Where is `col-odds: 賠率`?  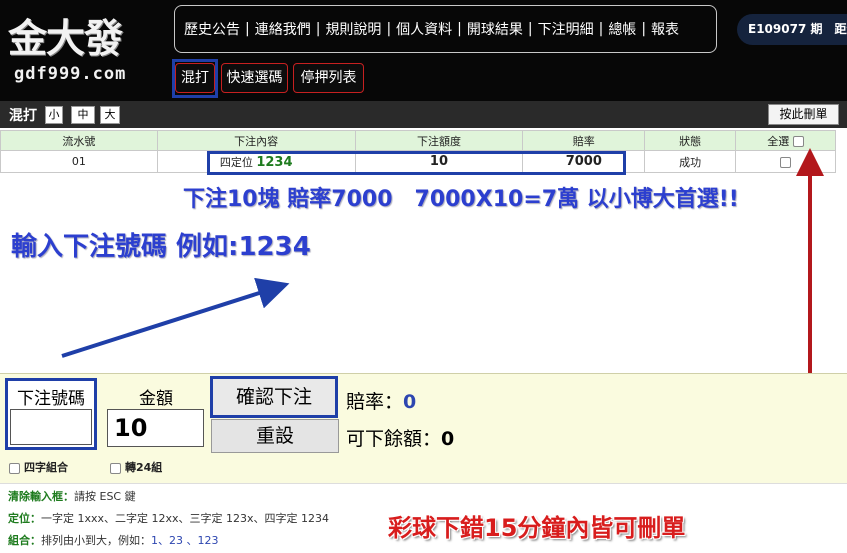 col-odds: 賠率 is located at coordinates (584, 140).